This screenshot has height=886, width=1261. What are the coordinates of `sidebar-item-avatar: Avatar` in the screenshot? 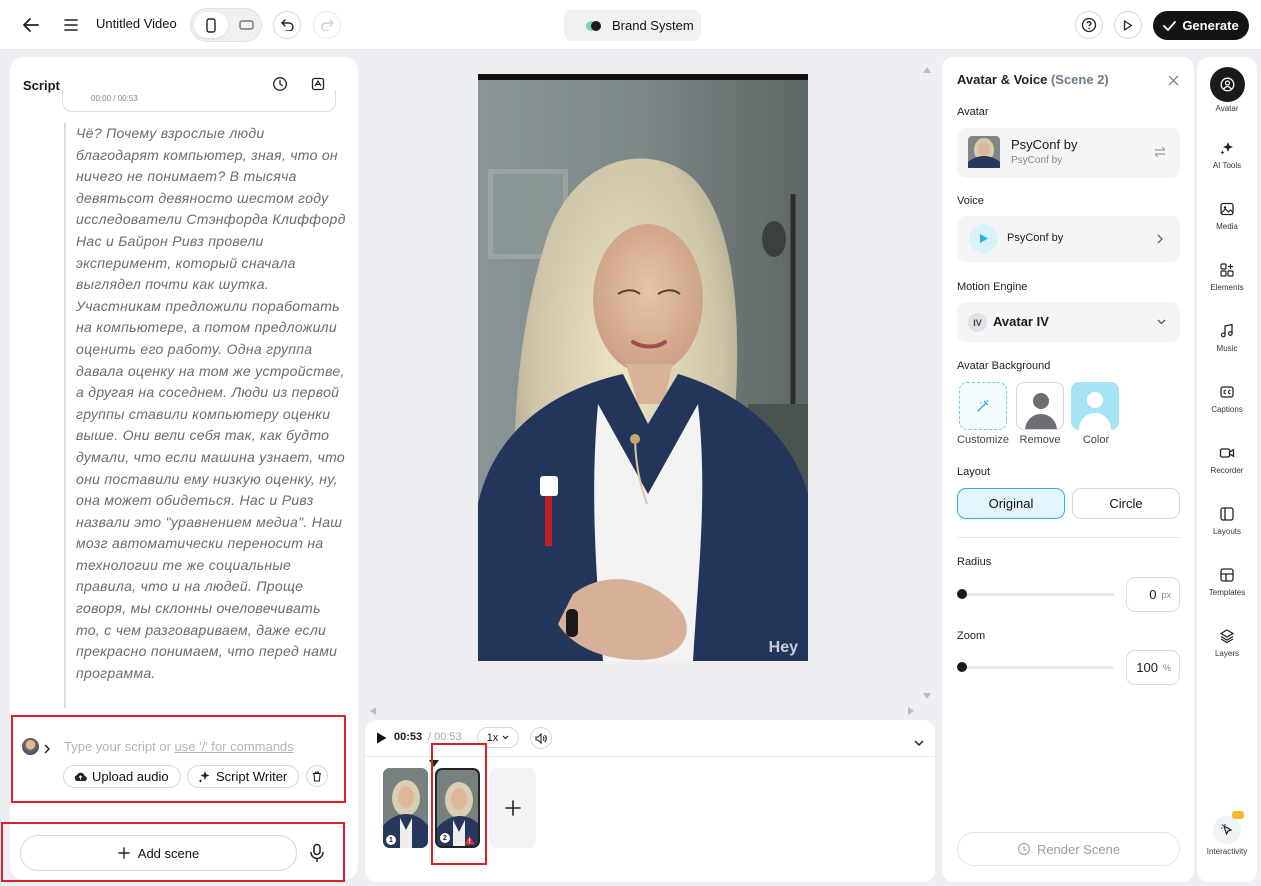 It's located at (1227, 90).